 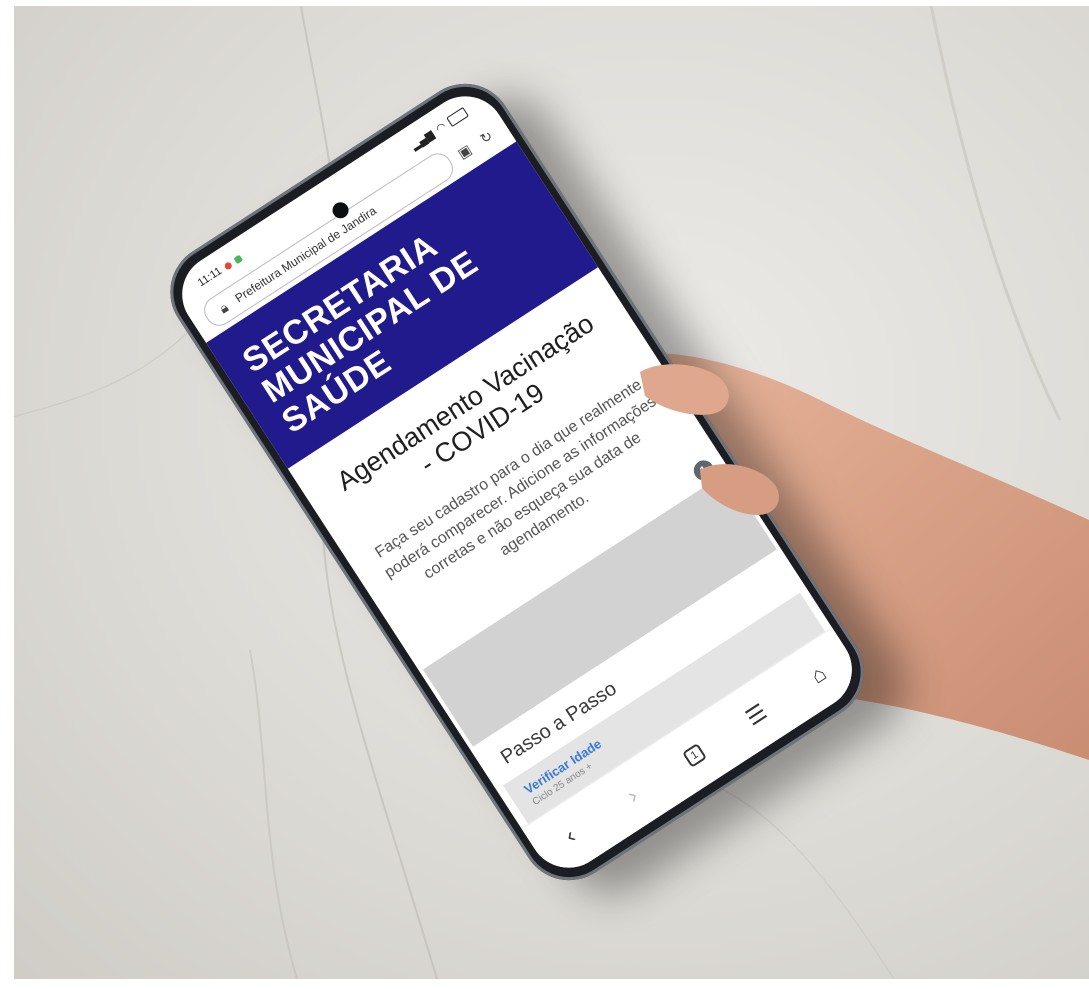 What do you see at coordinates (709, 439) in the screenshot?
I see `fingers-overlay` at bounding box center [709, 439].